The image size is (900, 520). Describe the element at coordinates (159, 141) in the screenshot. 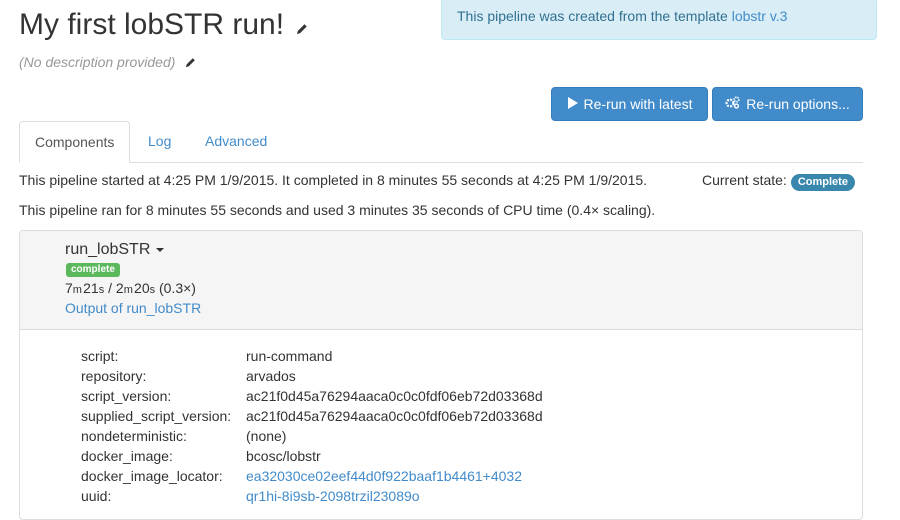

I see `tab-log: Log` at that location.